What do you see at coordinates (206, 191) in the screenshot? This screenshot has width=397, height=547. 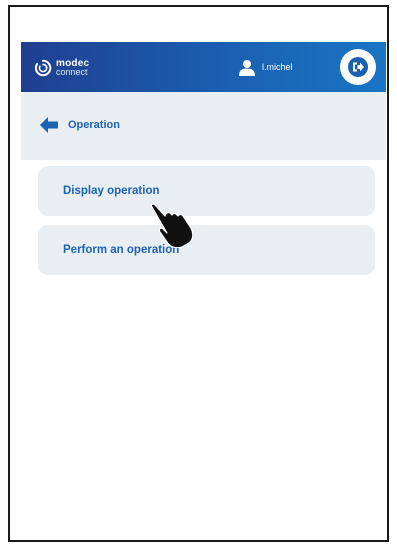 I see `display-operation-button: Display operation` at bounding box center [206, 191].